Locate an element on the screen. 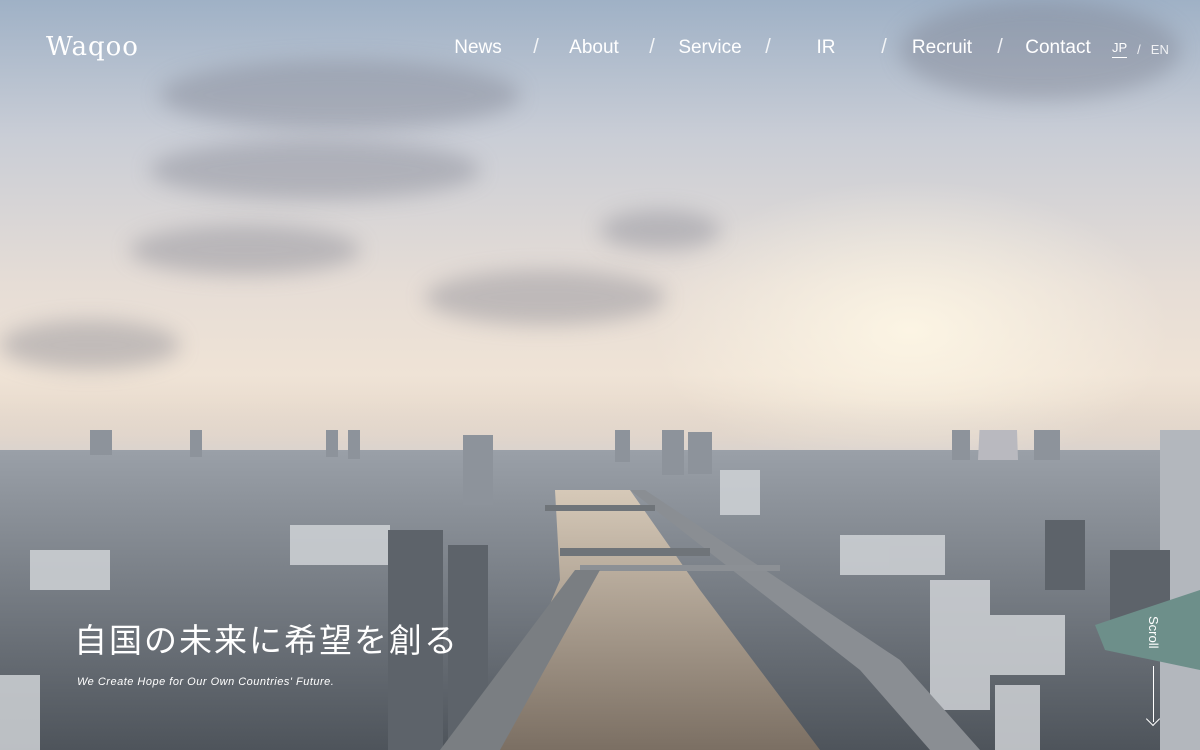 This screenshot has height=750, width=1200. scroll-indicator: Scroll is located at coordinates (1154, 672).